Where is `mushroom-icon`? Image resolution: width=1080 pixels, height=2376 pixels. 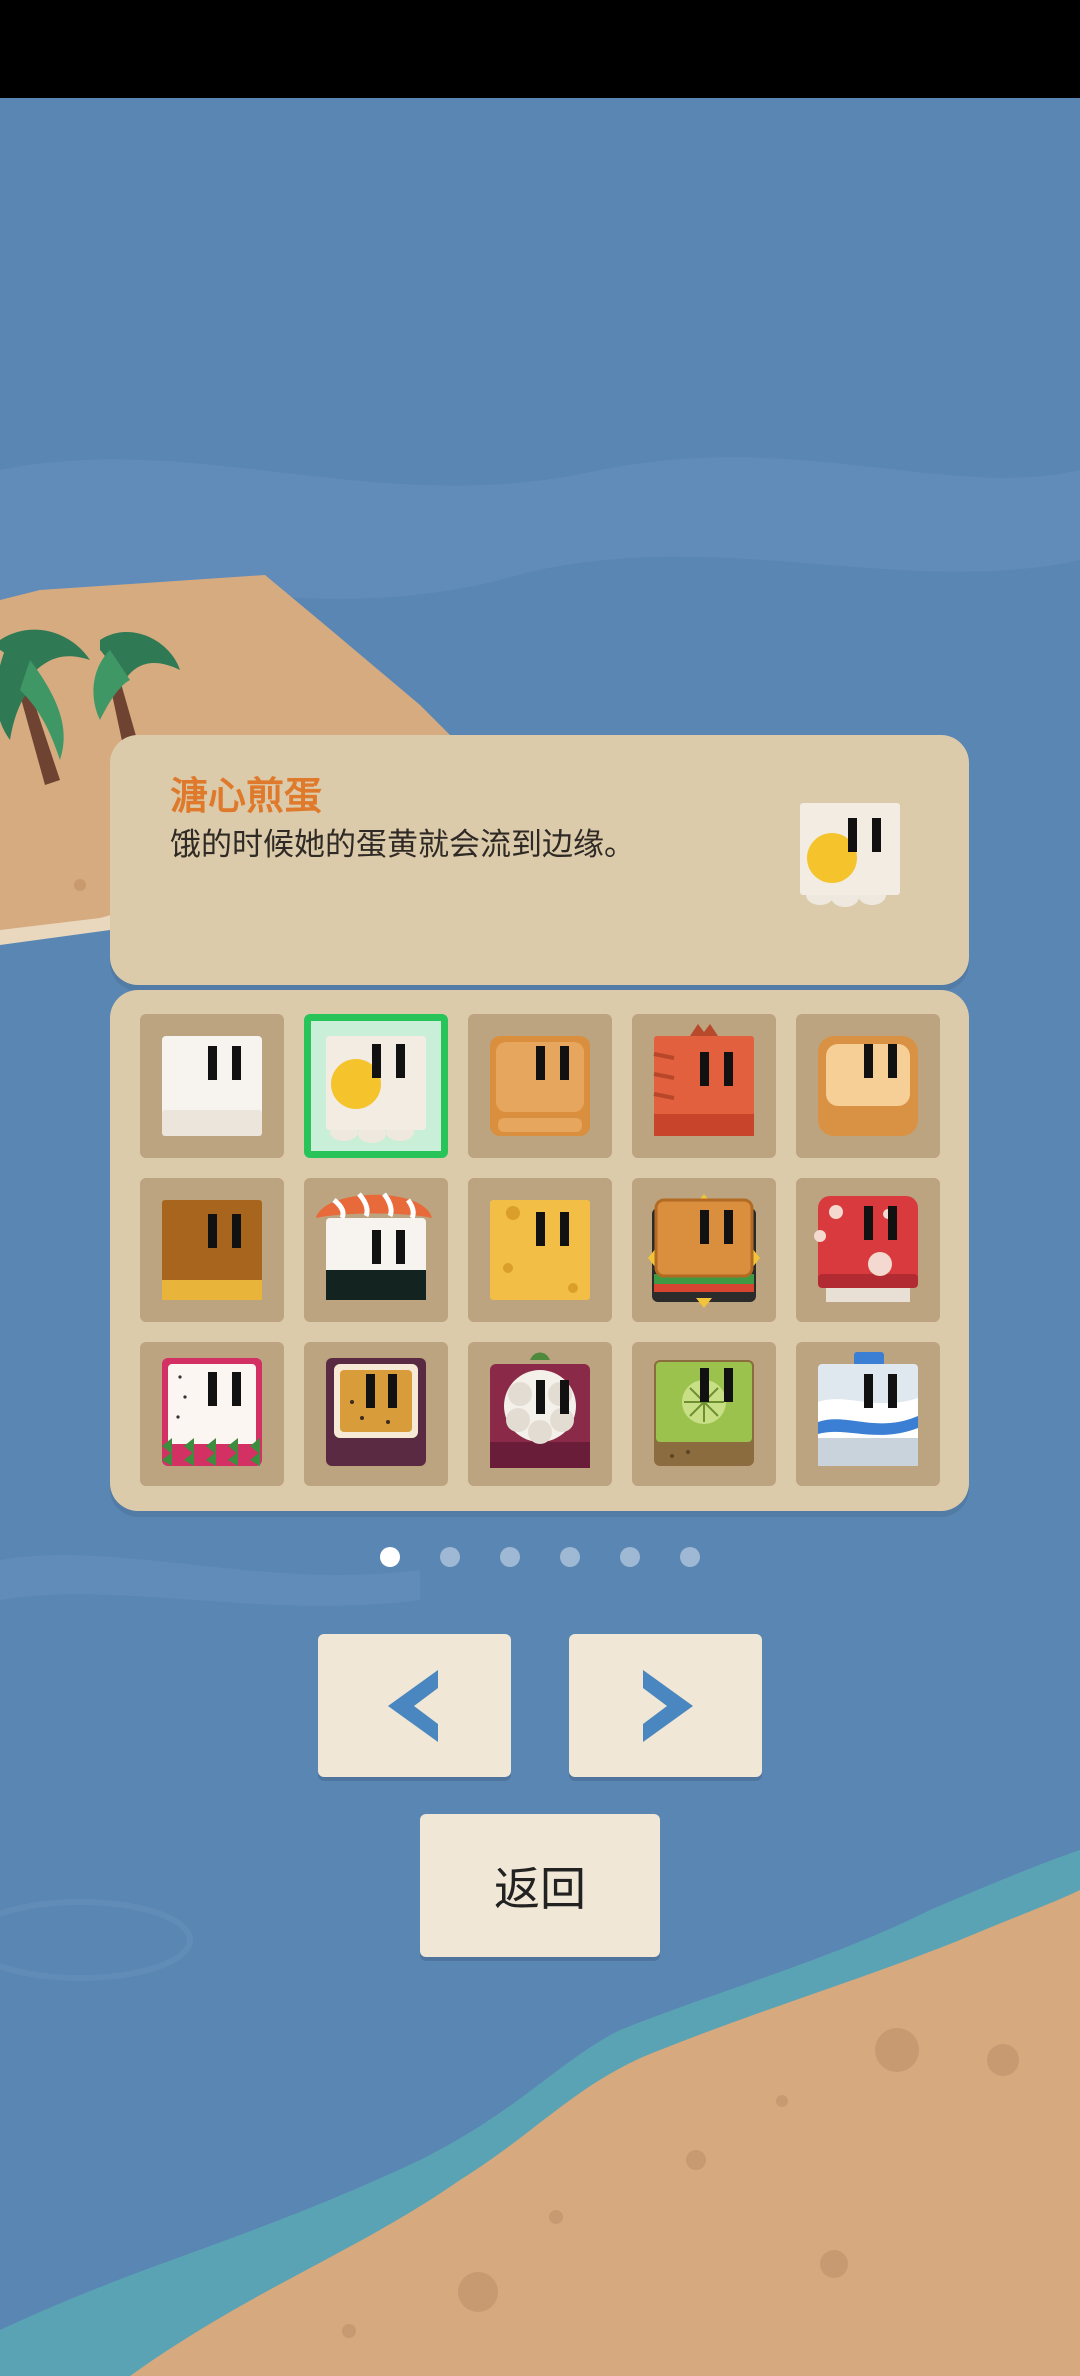 mushroom-icon is located at coordinates (866, 1249).